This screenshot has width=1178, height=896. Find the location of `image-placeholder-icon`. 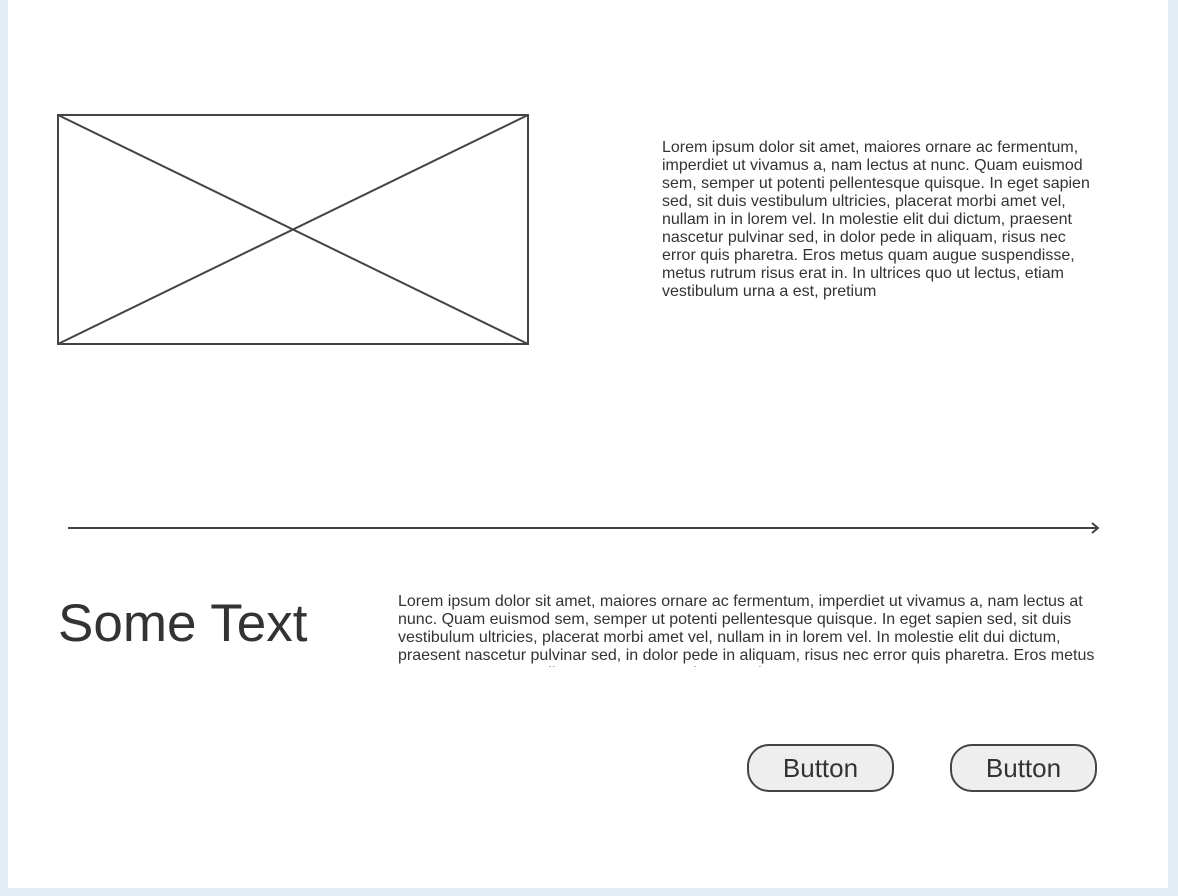

image-placeholder-icon is located at coordinates (293, 229).